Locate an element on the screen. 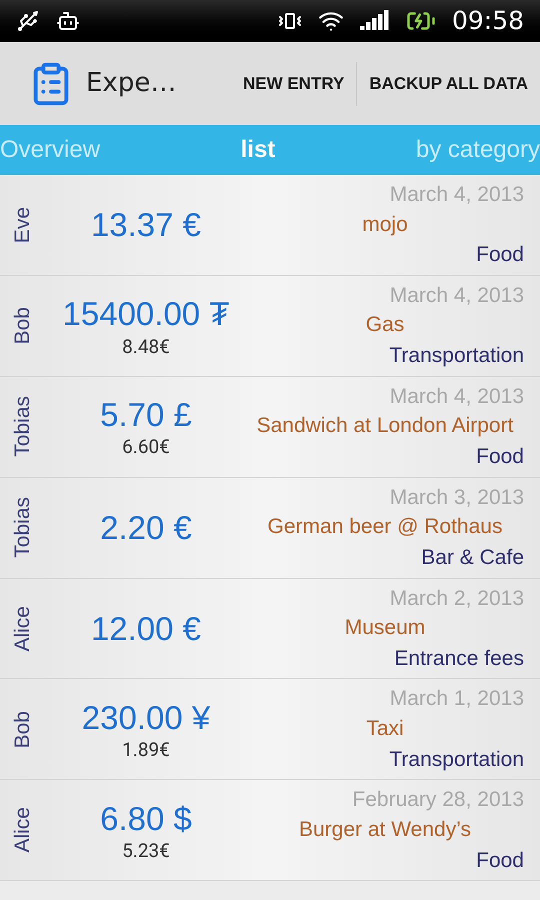  converted-amount: 5.23€ is located at coordinates (146, 850).